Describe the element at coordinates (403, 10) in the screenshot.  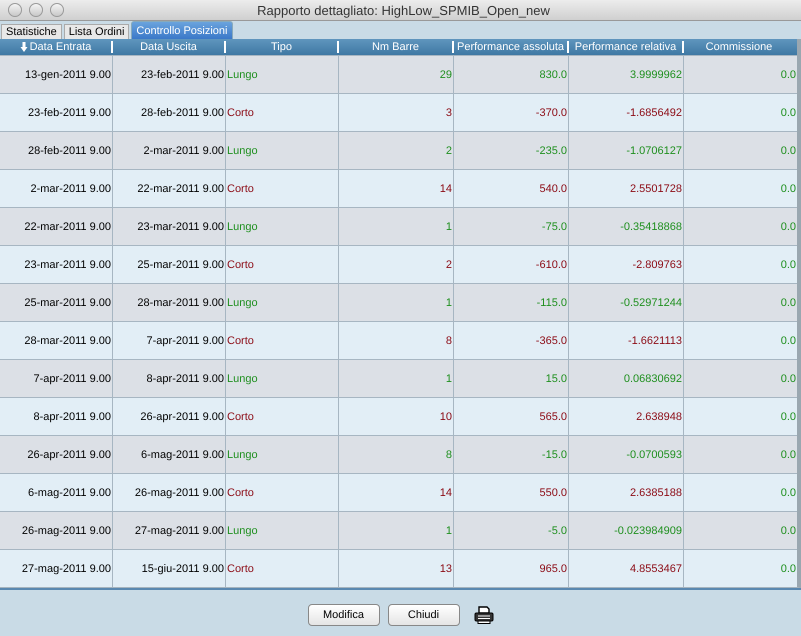
I see `window-title: Rapporto dettagliato: HighLow_SPMIB_Open_new` at that location.